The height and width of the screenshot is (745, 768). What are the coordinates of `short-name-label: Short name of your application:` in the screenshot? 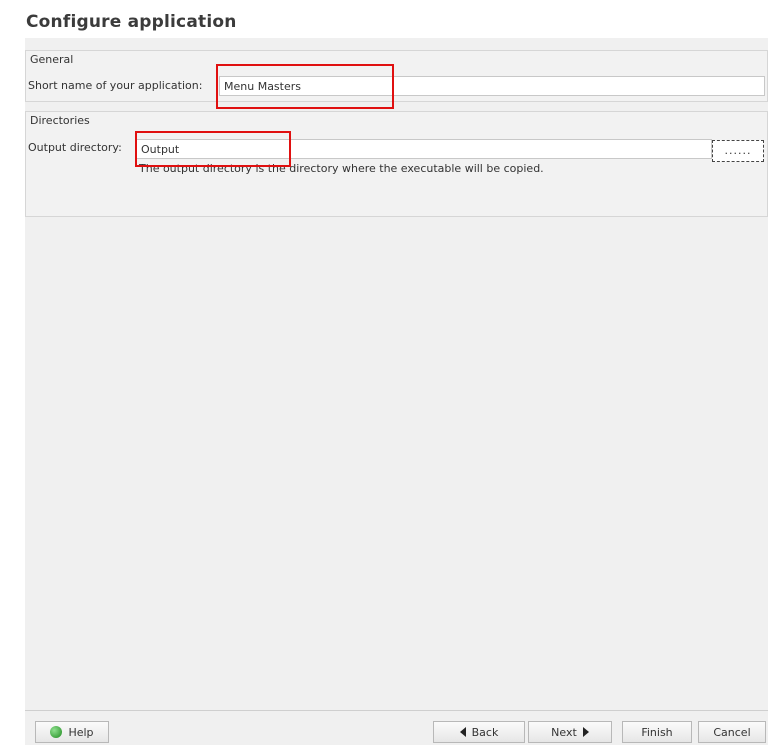 It's located at (115, 85).